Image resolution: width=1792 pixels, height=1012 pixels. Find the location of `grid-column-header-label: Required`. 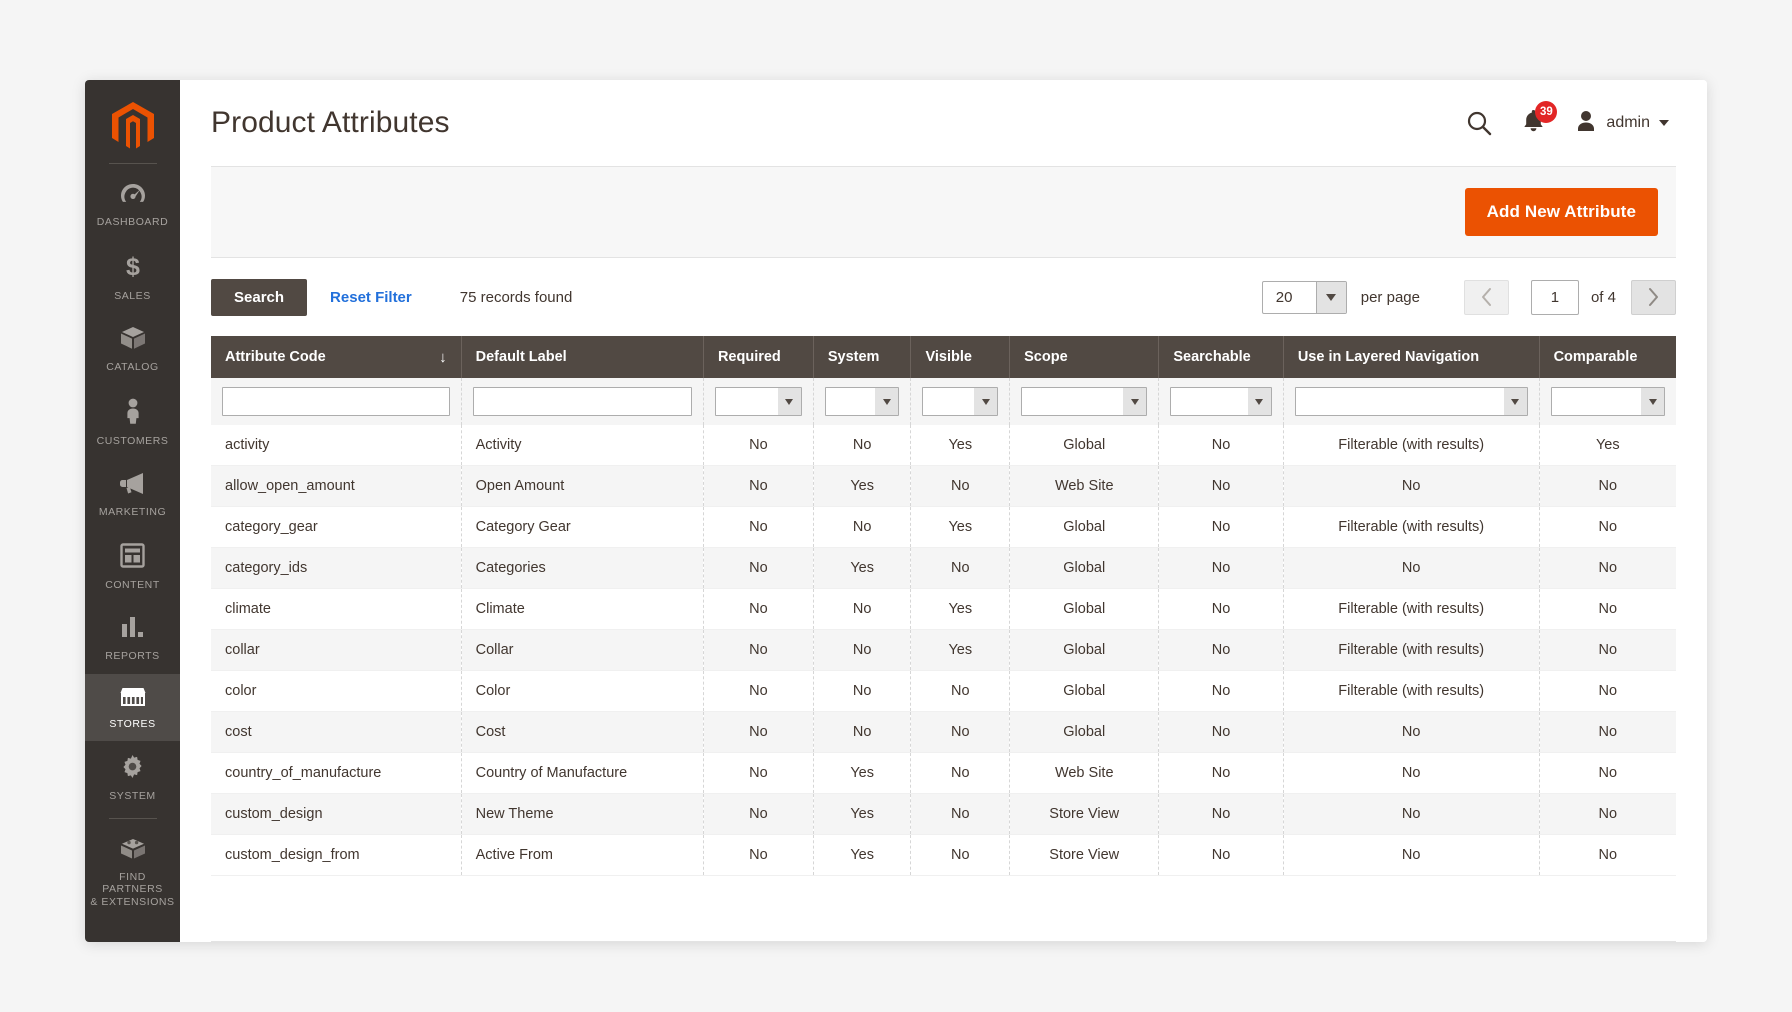

grid-column-header-label: Required is located at coordinates (749, 357).